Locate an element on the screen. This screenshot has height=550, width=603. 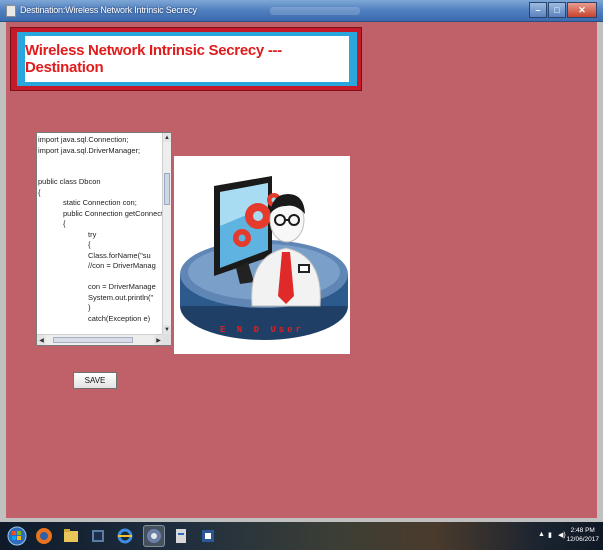
start-orb-icon is located at coordinates (17, 536).